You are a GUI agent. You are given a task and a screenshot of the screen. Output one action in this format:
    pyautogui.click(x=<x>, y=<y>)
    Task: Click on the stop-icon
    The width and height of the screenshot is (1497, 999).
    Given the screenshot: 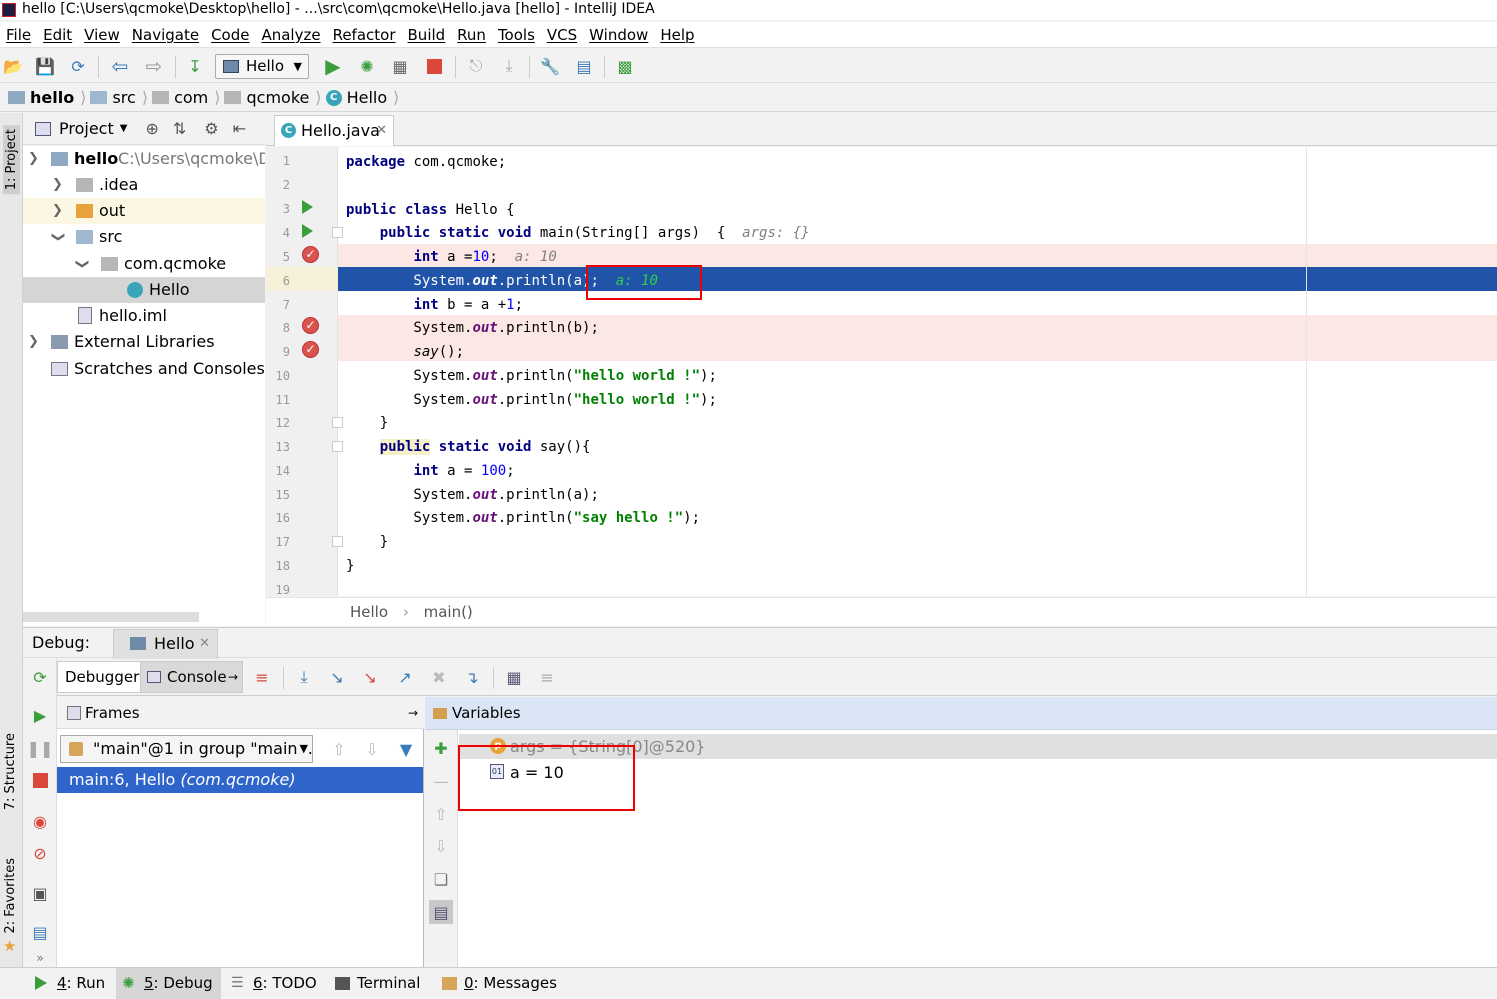 What is the action you would take?
    pyautogui.click(x=40, y=780)
    